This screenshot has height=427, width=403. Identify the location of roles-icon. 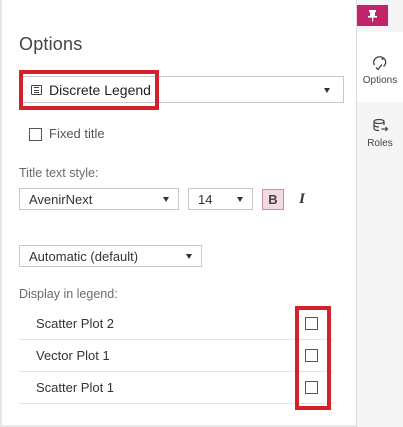
(380, 125).